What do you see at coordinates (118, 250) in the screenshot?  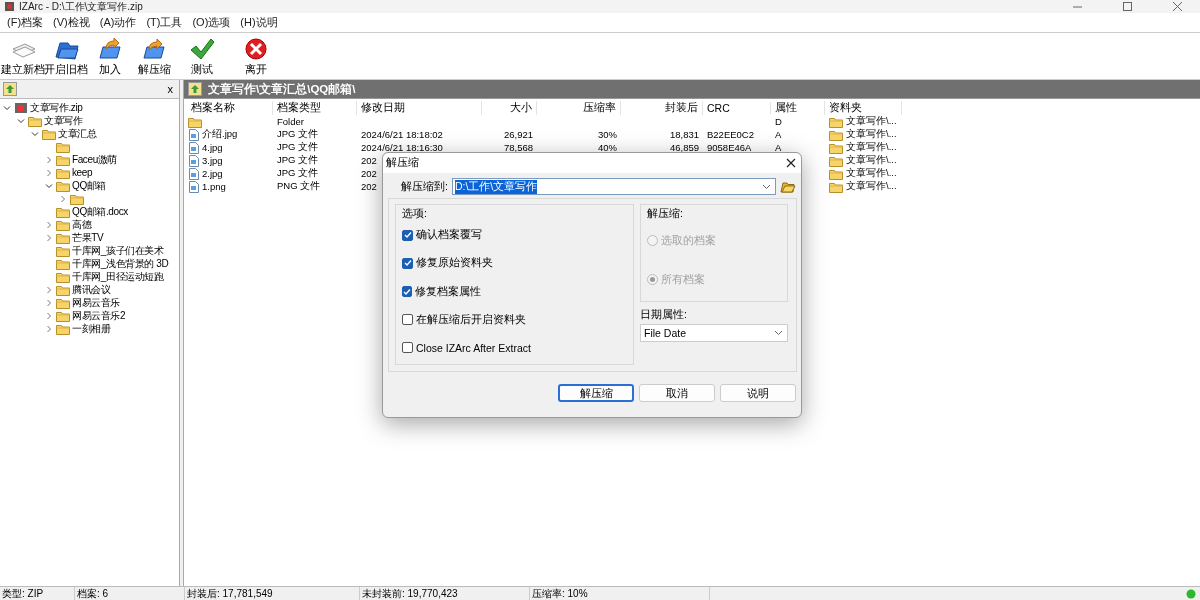 I see `tree-item: 千库网_孩子们在美术` at bounding box center [118, 250].